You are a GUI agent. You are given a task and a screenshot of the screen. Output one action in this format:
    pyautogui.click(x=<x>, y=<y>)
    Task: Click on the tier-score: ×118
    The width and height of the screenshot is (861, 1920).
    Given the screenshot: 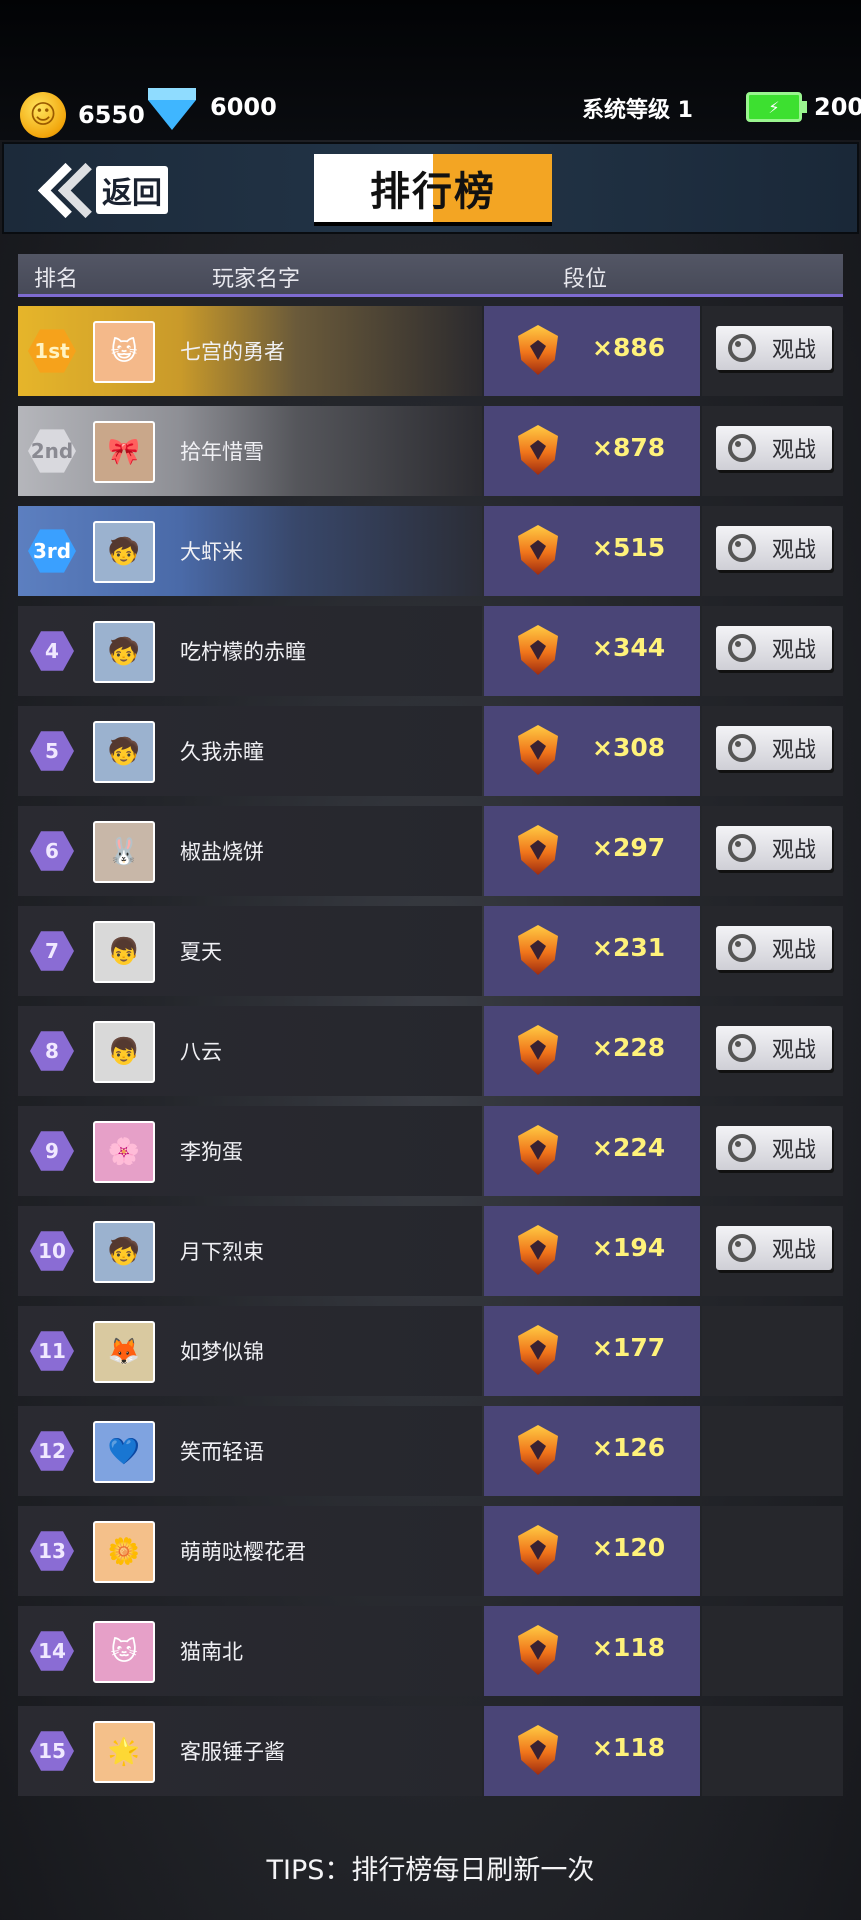 What is the action you would take?
    pyautogui.click(x=629, y=1747)
    